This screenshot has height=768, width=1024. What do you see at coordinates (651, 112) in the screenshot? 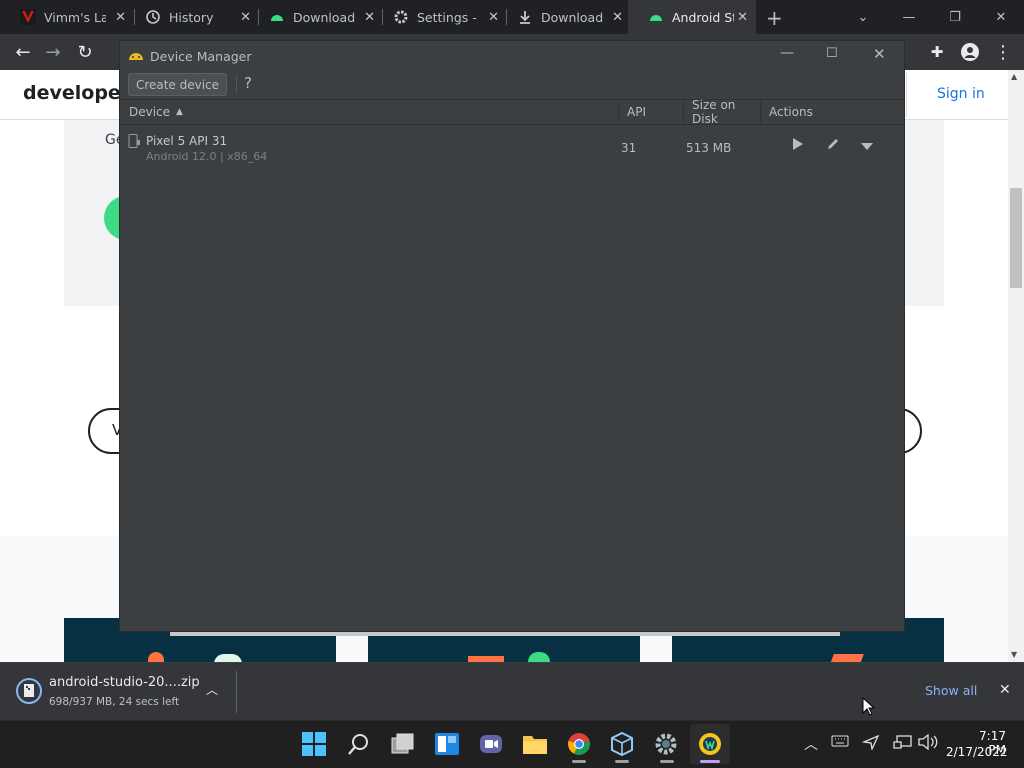
I see `column-api: API` at bounding box center [651, 112].